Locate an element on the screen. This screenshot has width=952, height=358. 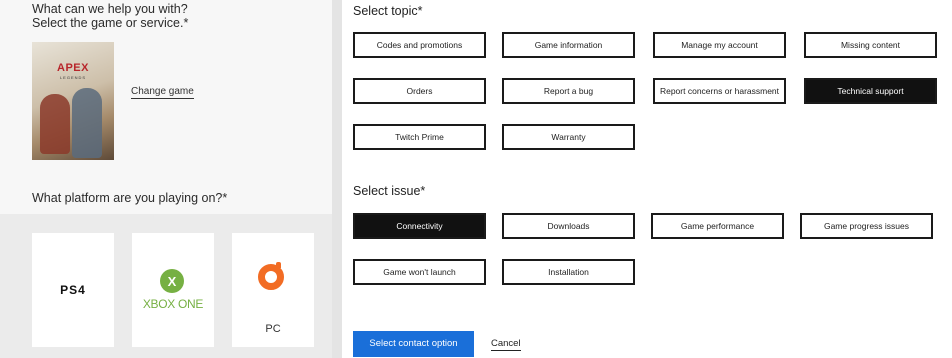
select-topic-label: Select topic* is located at coordinates (388, 11).